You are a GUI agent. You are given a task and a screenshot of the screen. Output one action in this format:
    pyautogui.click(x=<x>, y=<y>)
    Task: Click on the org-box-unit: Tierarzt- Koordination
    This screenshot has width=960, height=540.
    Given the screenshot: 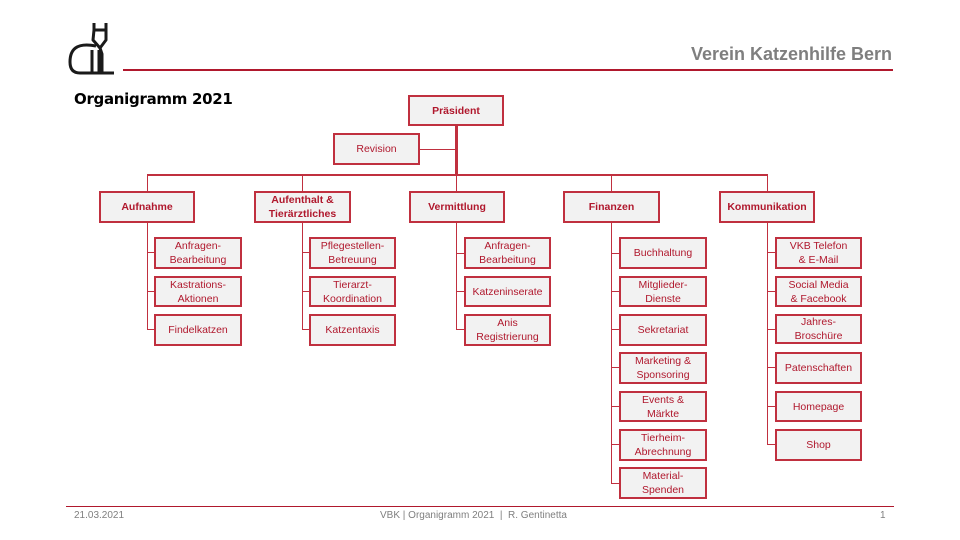 What is the action you would take?
    pyautogui.click(x=352, y=291)
    